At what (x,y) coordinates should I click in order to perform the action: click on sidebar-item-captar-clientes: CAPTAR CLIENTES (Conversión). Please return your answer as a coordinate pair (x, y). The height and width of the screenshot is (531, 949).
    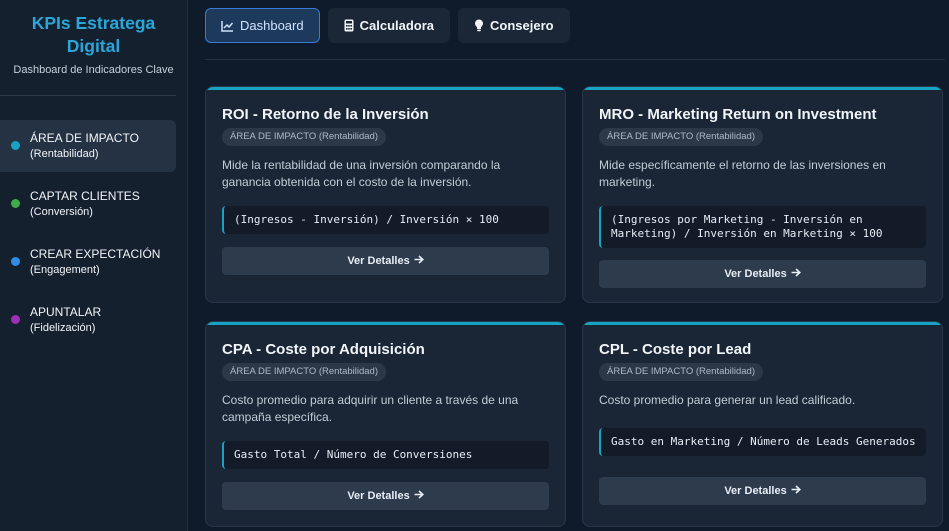
    Looking at the image, I should click on (88, 204).